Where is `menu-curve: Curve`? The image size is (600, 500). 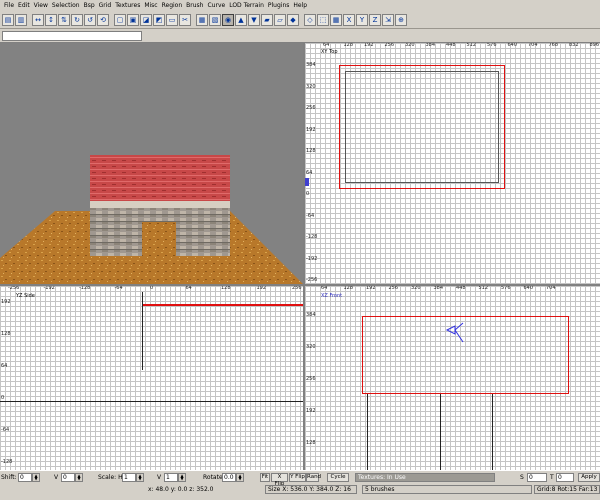
menu-curve: Curve is located at coordinates (216, 6).